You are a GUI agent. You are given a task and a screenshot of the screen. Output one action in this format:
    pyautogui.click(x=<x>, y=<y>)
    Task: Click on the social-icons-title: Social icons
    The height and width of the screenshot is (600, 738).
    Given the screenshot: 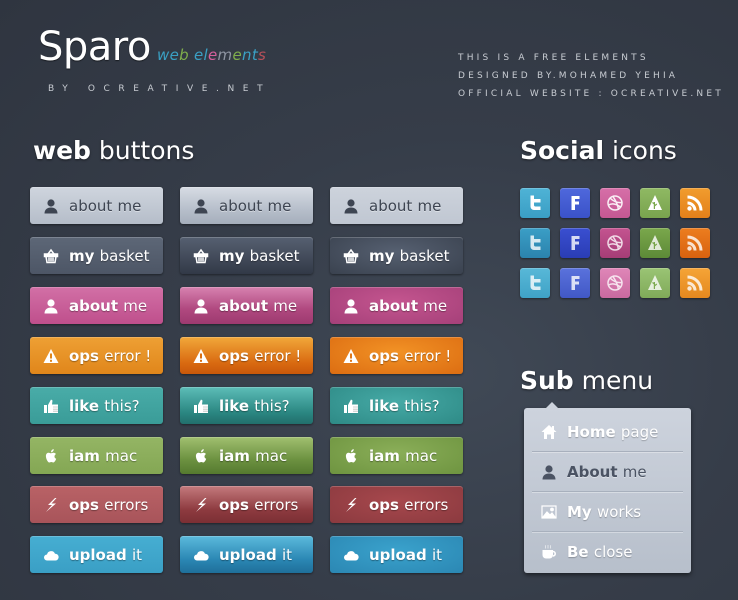 What is the action you would take?
    pyautogui.click(x=598, y=150)
    